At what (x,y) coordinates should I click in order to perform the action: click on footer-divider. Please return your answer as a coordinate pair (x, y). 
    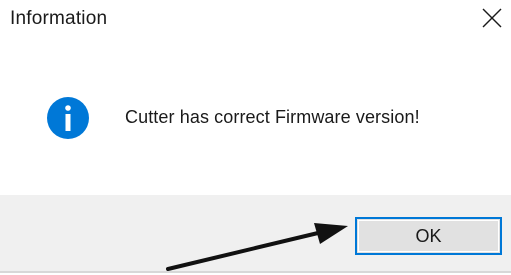
    Looking at the image, I should click on (255, 272).